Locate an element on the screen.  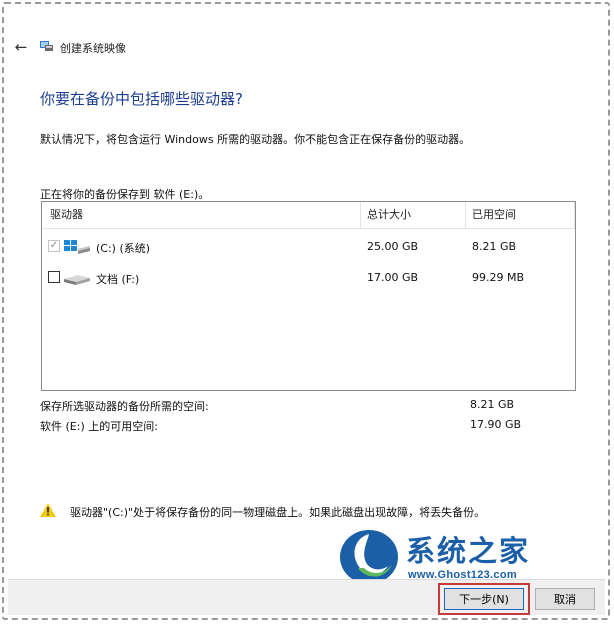
windows-drive-icon is located at coordinates (77, 247).